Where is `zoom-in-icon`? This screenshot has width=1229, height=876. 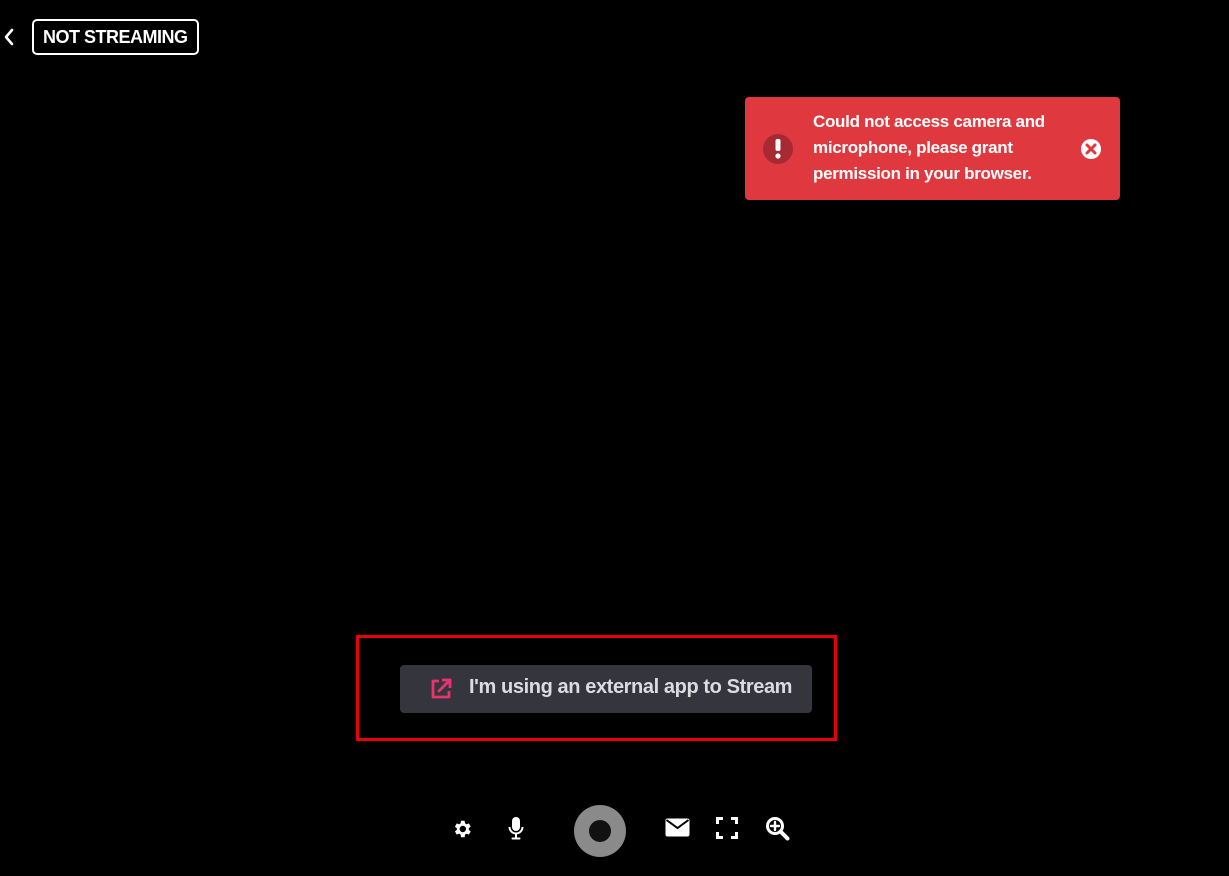
zoom-in-icon is located at coordinates (777, 828).